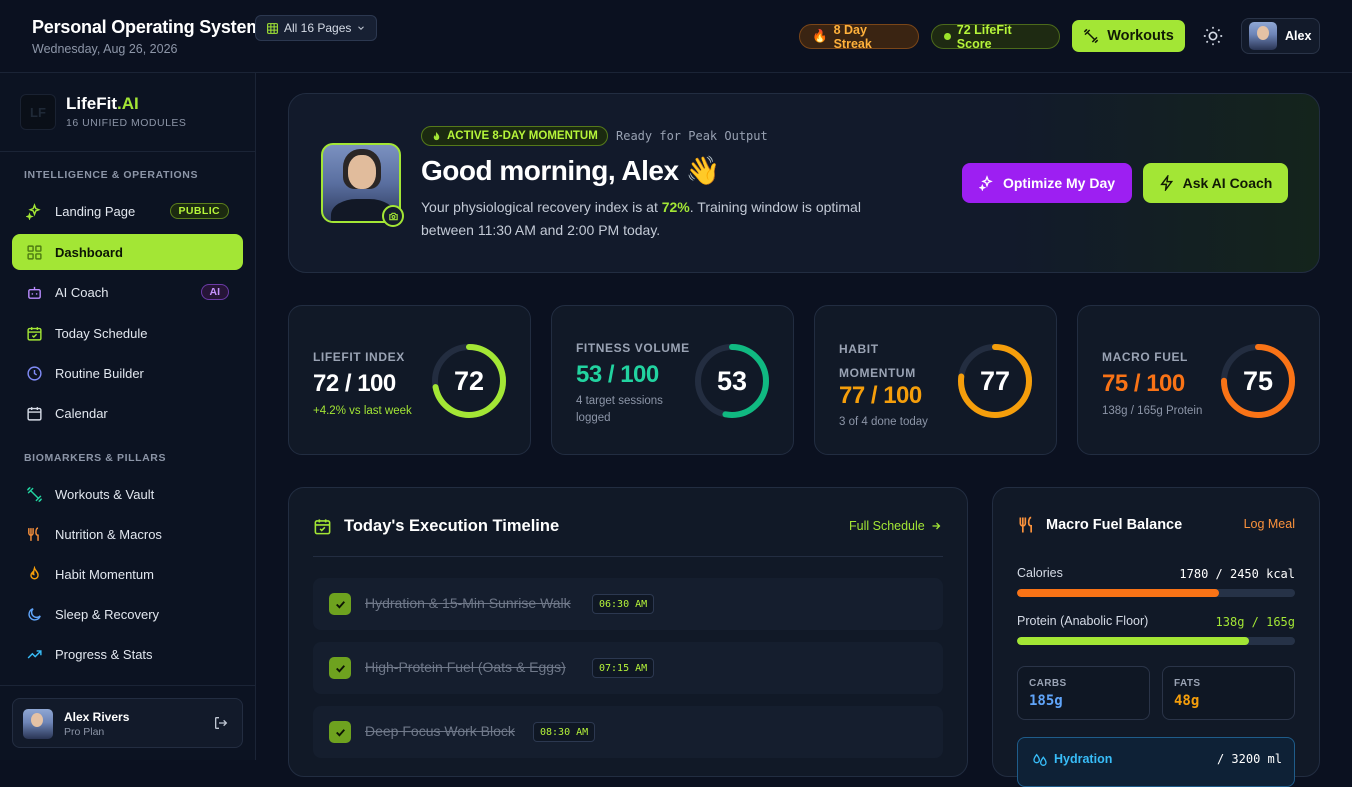 This screenshot has width=1352, height=787. What do you see at coordinates (127, 654) in the screenshot?
I see `sidebar-item-progress-stats: Progress & Stats` at bounding box center [127, 654].